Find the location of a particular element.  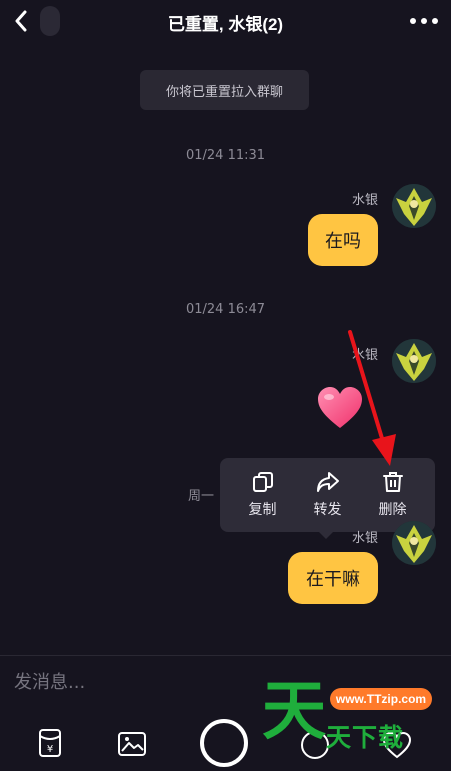

message-bubble: 在干嘛 is located at coordinates (333, 578).